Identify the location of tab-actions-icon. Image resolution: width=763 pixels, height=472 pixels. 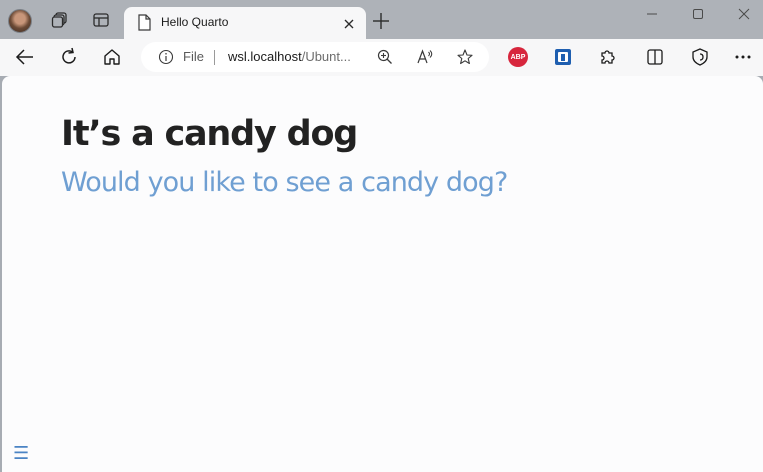
(101, 20).